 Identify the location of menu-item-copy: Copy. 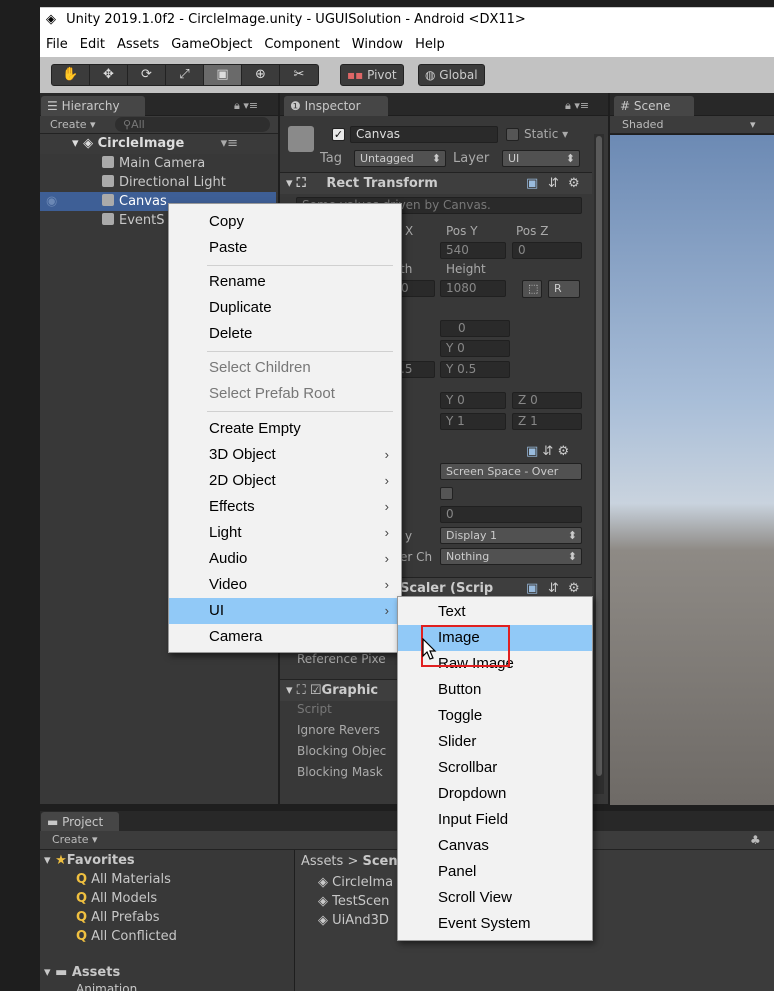
(285, 222).